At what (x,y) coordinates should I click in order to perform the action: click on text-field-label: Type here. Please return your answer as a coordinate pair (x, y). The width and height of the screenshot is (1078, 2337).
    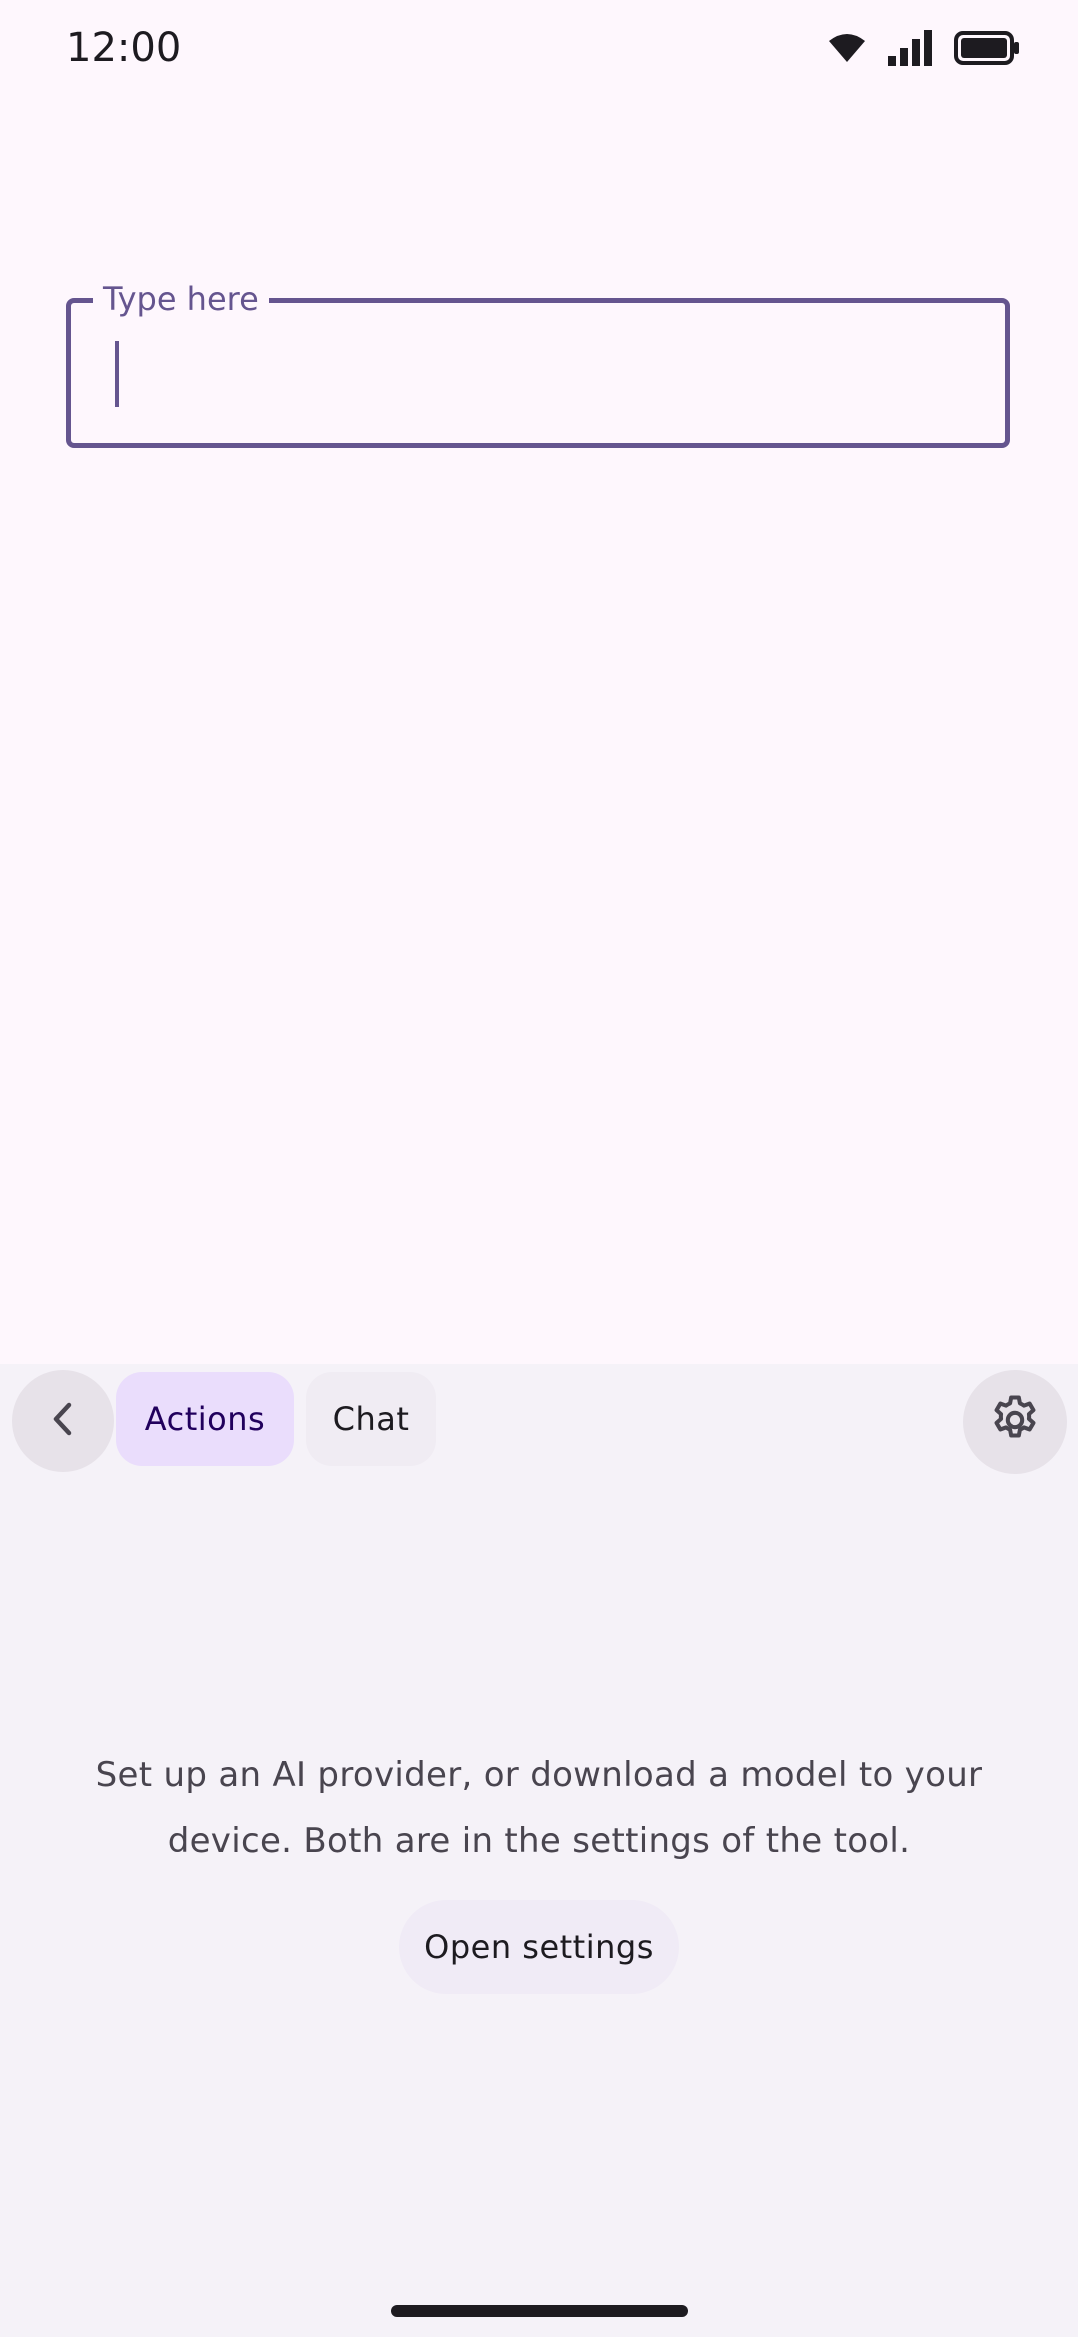
    Looking at the image, I should click on (181, 299).